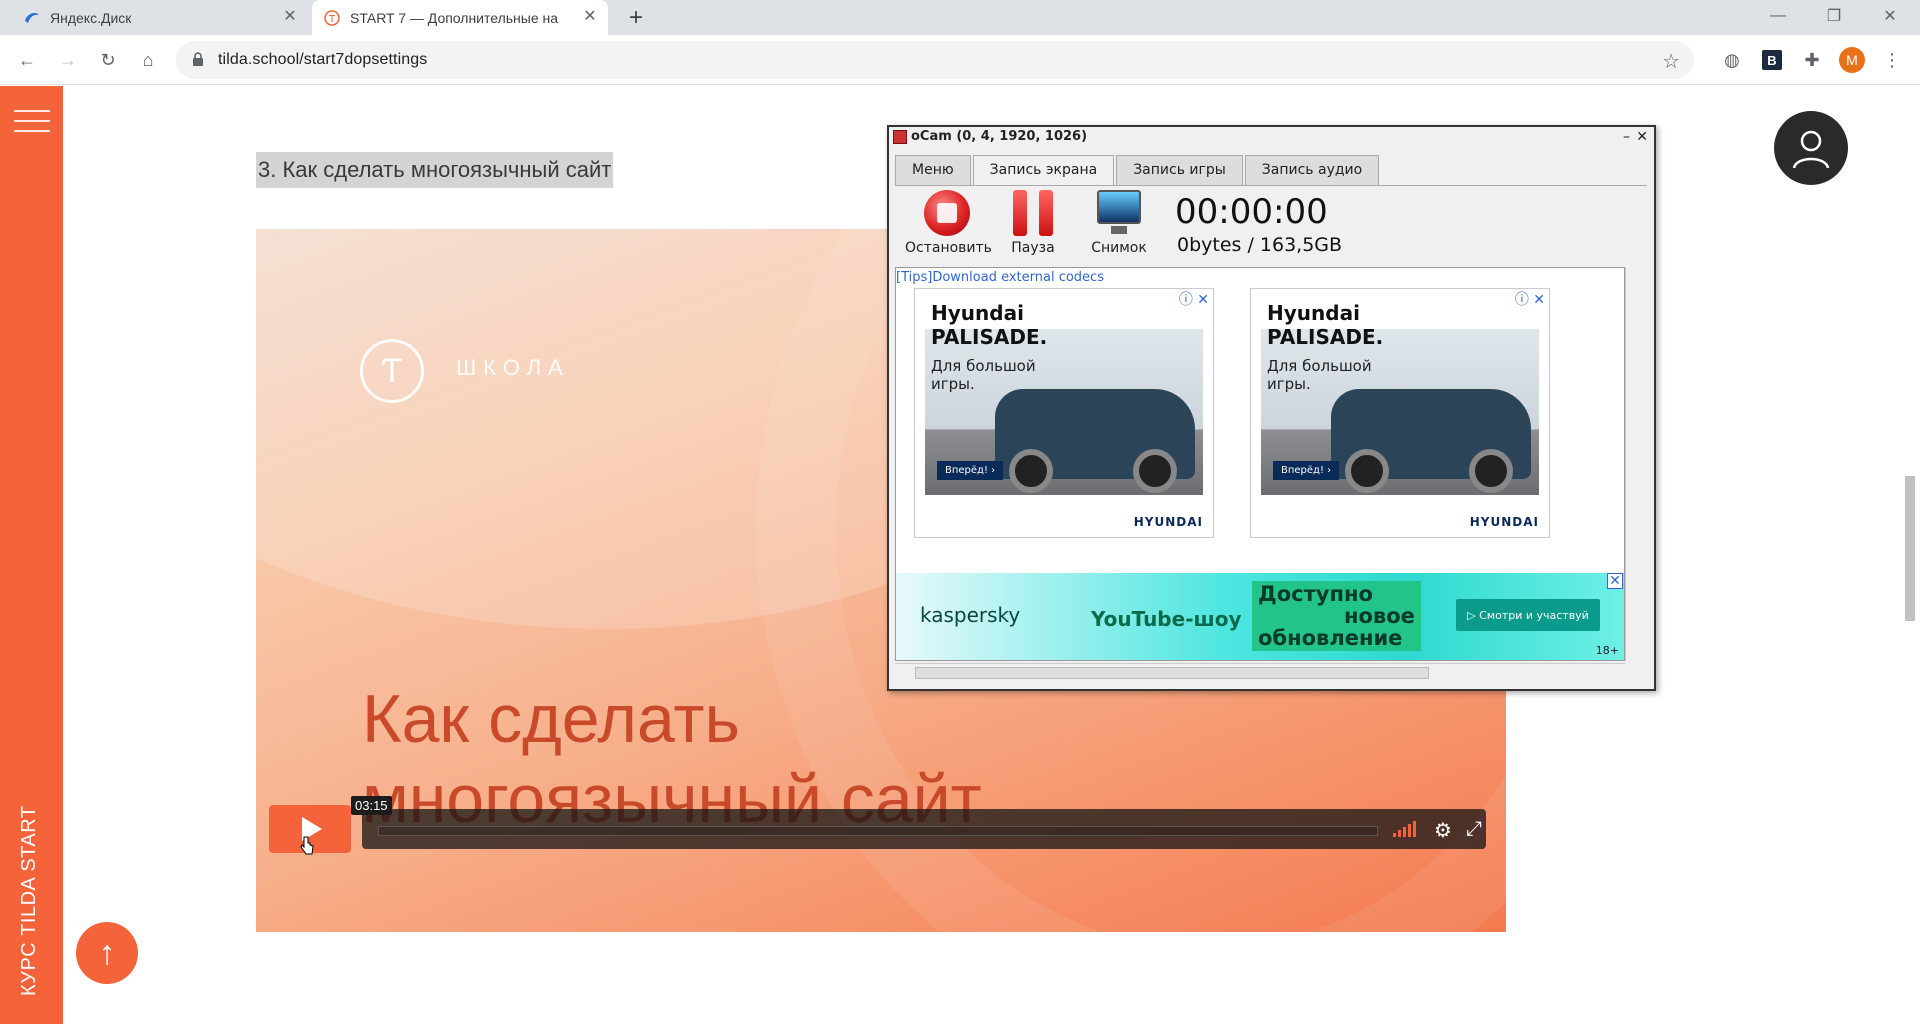 This screenshot has height=1024, width=1920. What do you see at coordinates (1671, 61) in the screenshot?
I see `bookmark-star-icon: ☆` at bounding box center [1671, 61].